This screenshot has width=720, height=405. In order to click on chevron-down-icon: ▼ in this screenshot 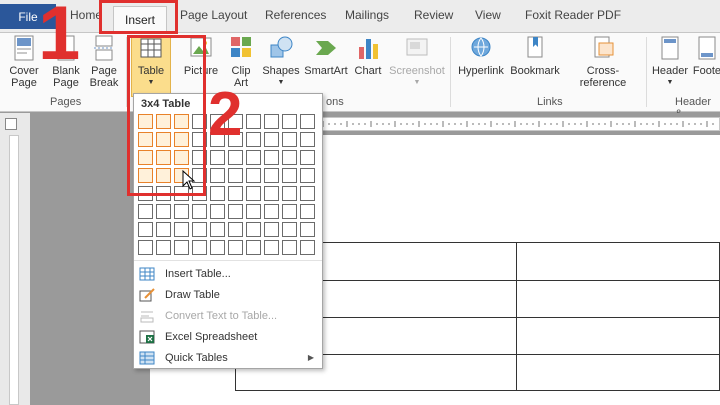, I will do `click(281, 82)`.